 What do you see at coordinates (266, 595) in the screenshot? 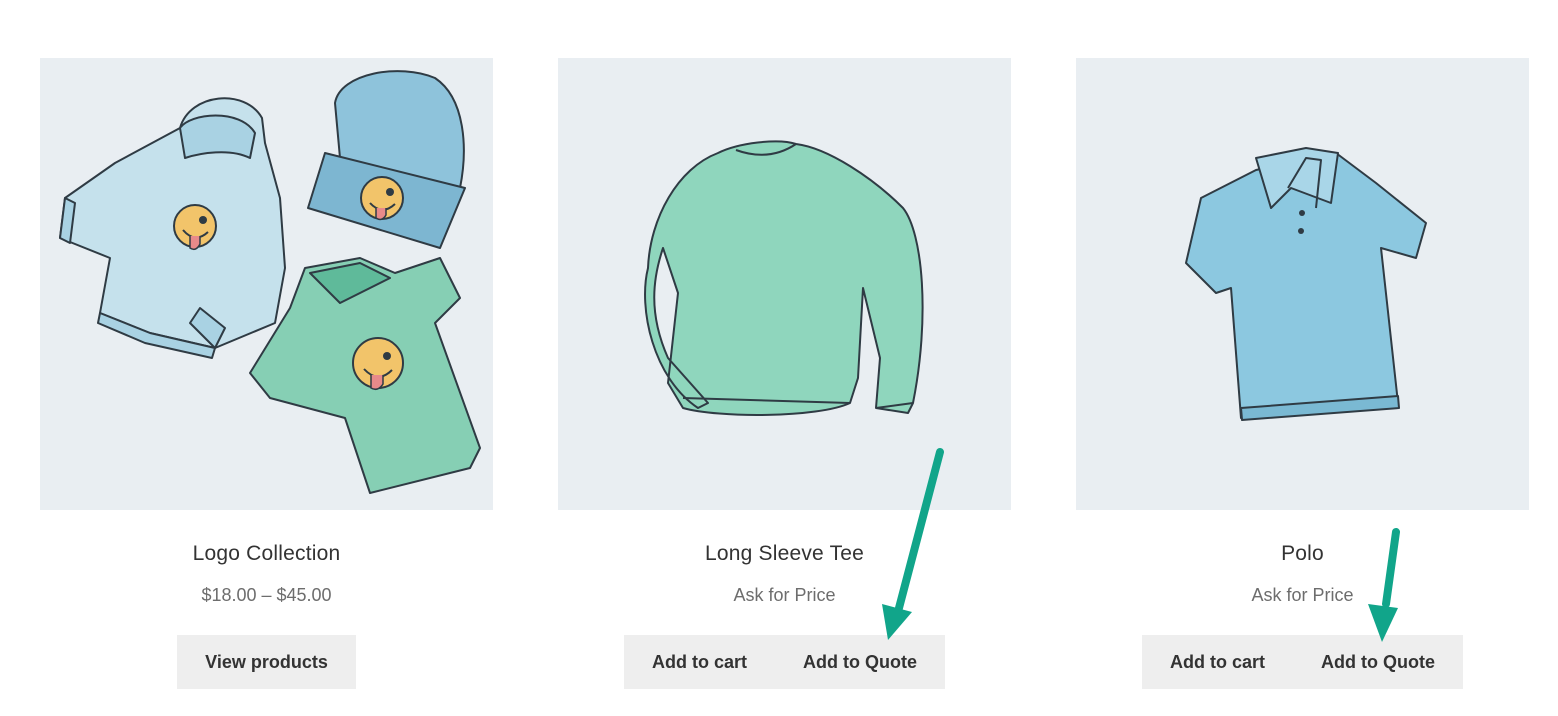
I see `product-price: $18.00 – $45.00` at bounding box center [266, 595].